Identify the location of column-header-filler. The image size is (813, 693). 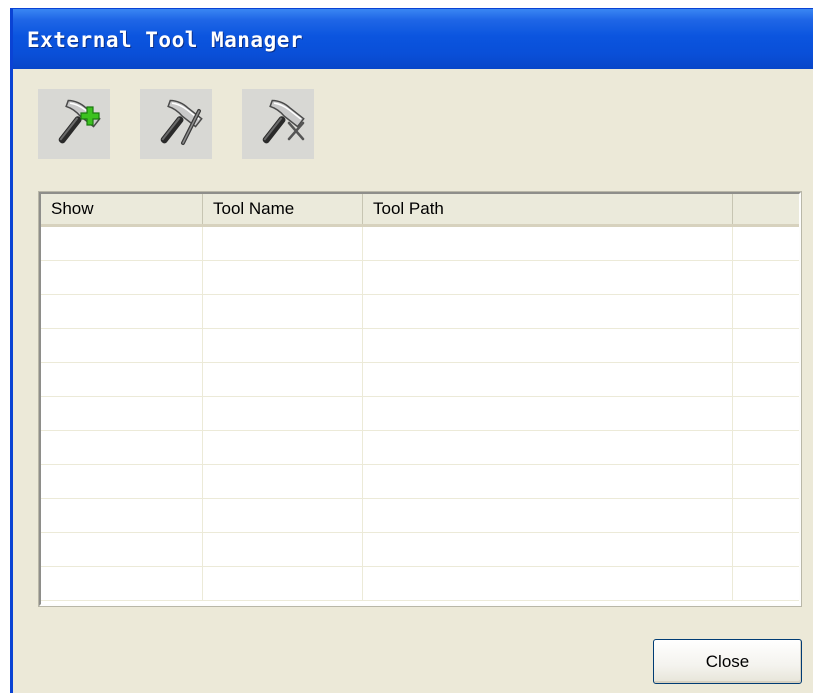
(766, 209).